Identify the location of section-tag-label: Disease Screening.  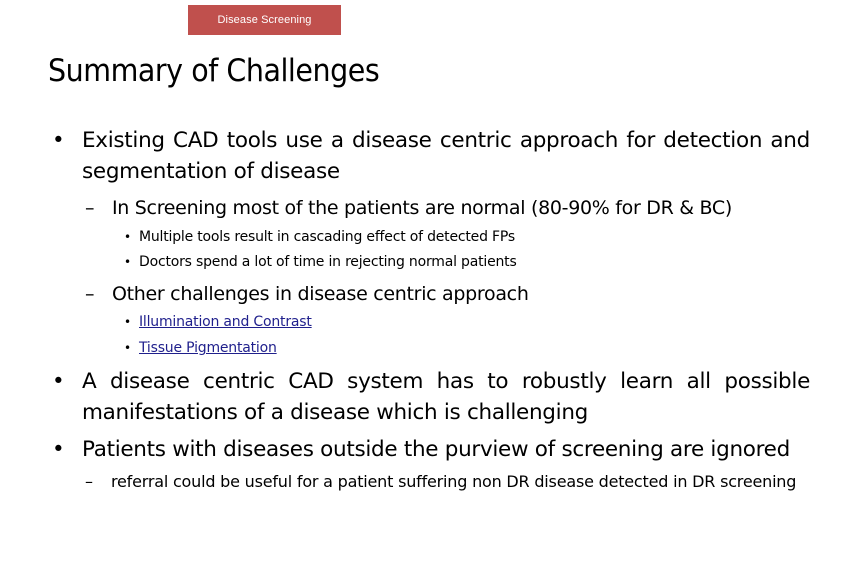
(264, 20).